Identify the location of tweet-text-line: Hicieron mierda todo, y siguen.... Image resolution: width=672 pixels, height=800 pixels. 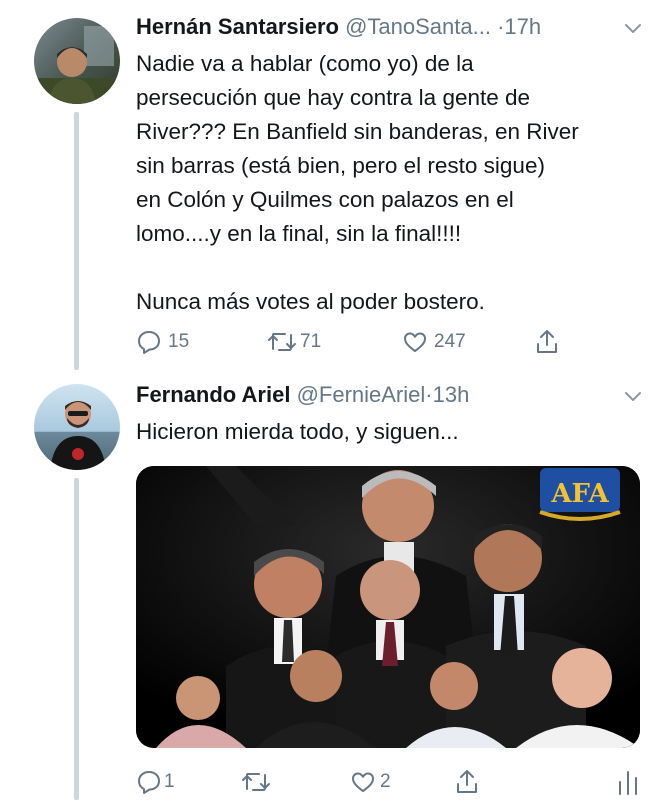
(297, 431).